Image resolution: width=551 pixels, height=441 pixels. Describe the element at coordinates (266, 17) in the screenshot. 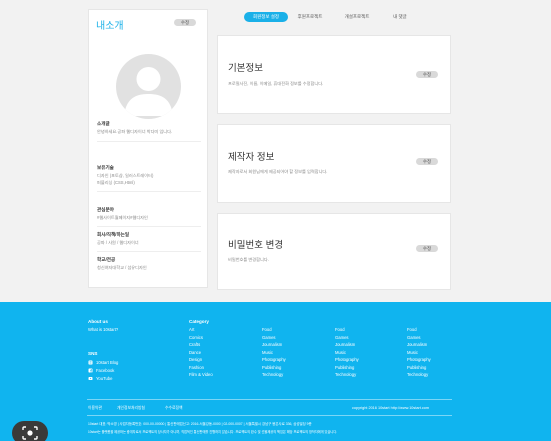

I see `tab-member-settings: 회원정보 설정` at that location.